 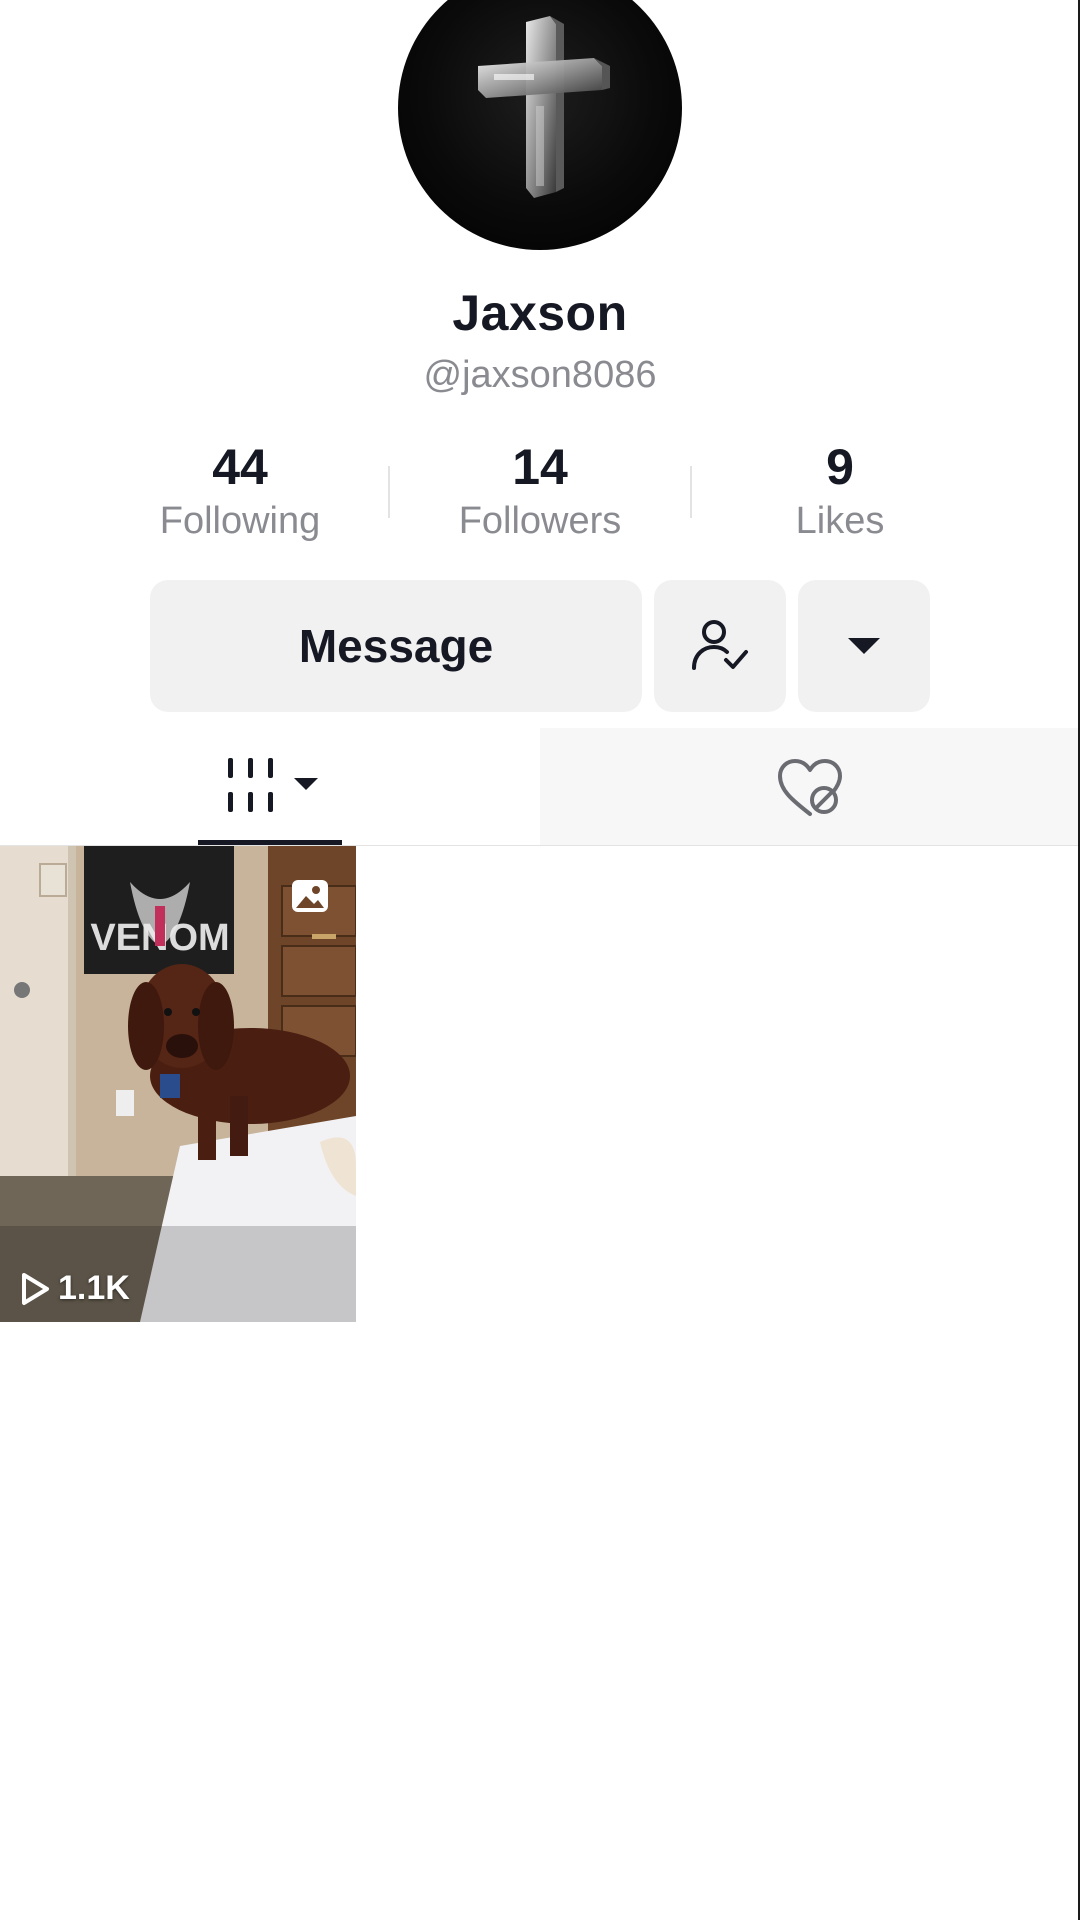 What do you see at coordinates (540, 313) in the screenshot?
I see `display-name: Jaxson` at bounding box center [540, 313].